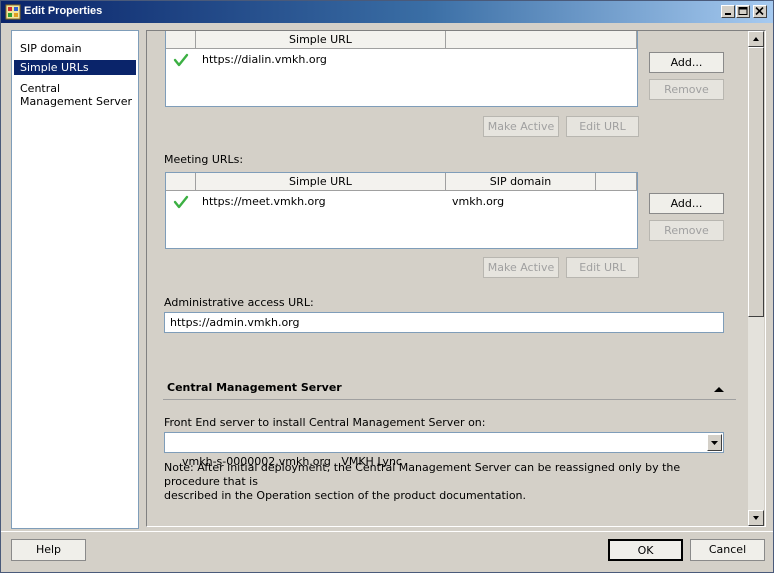 The image size is (774, 573). What do you see at coordinates (254, 387) in the screenshot?
I see `cms-section-title: Central Management Server` at bounding box center [254, 387].